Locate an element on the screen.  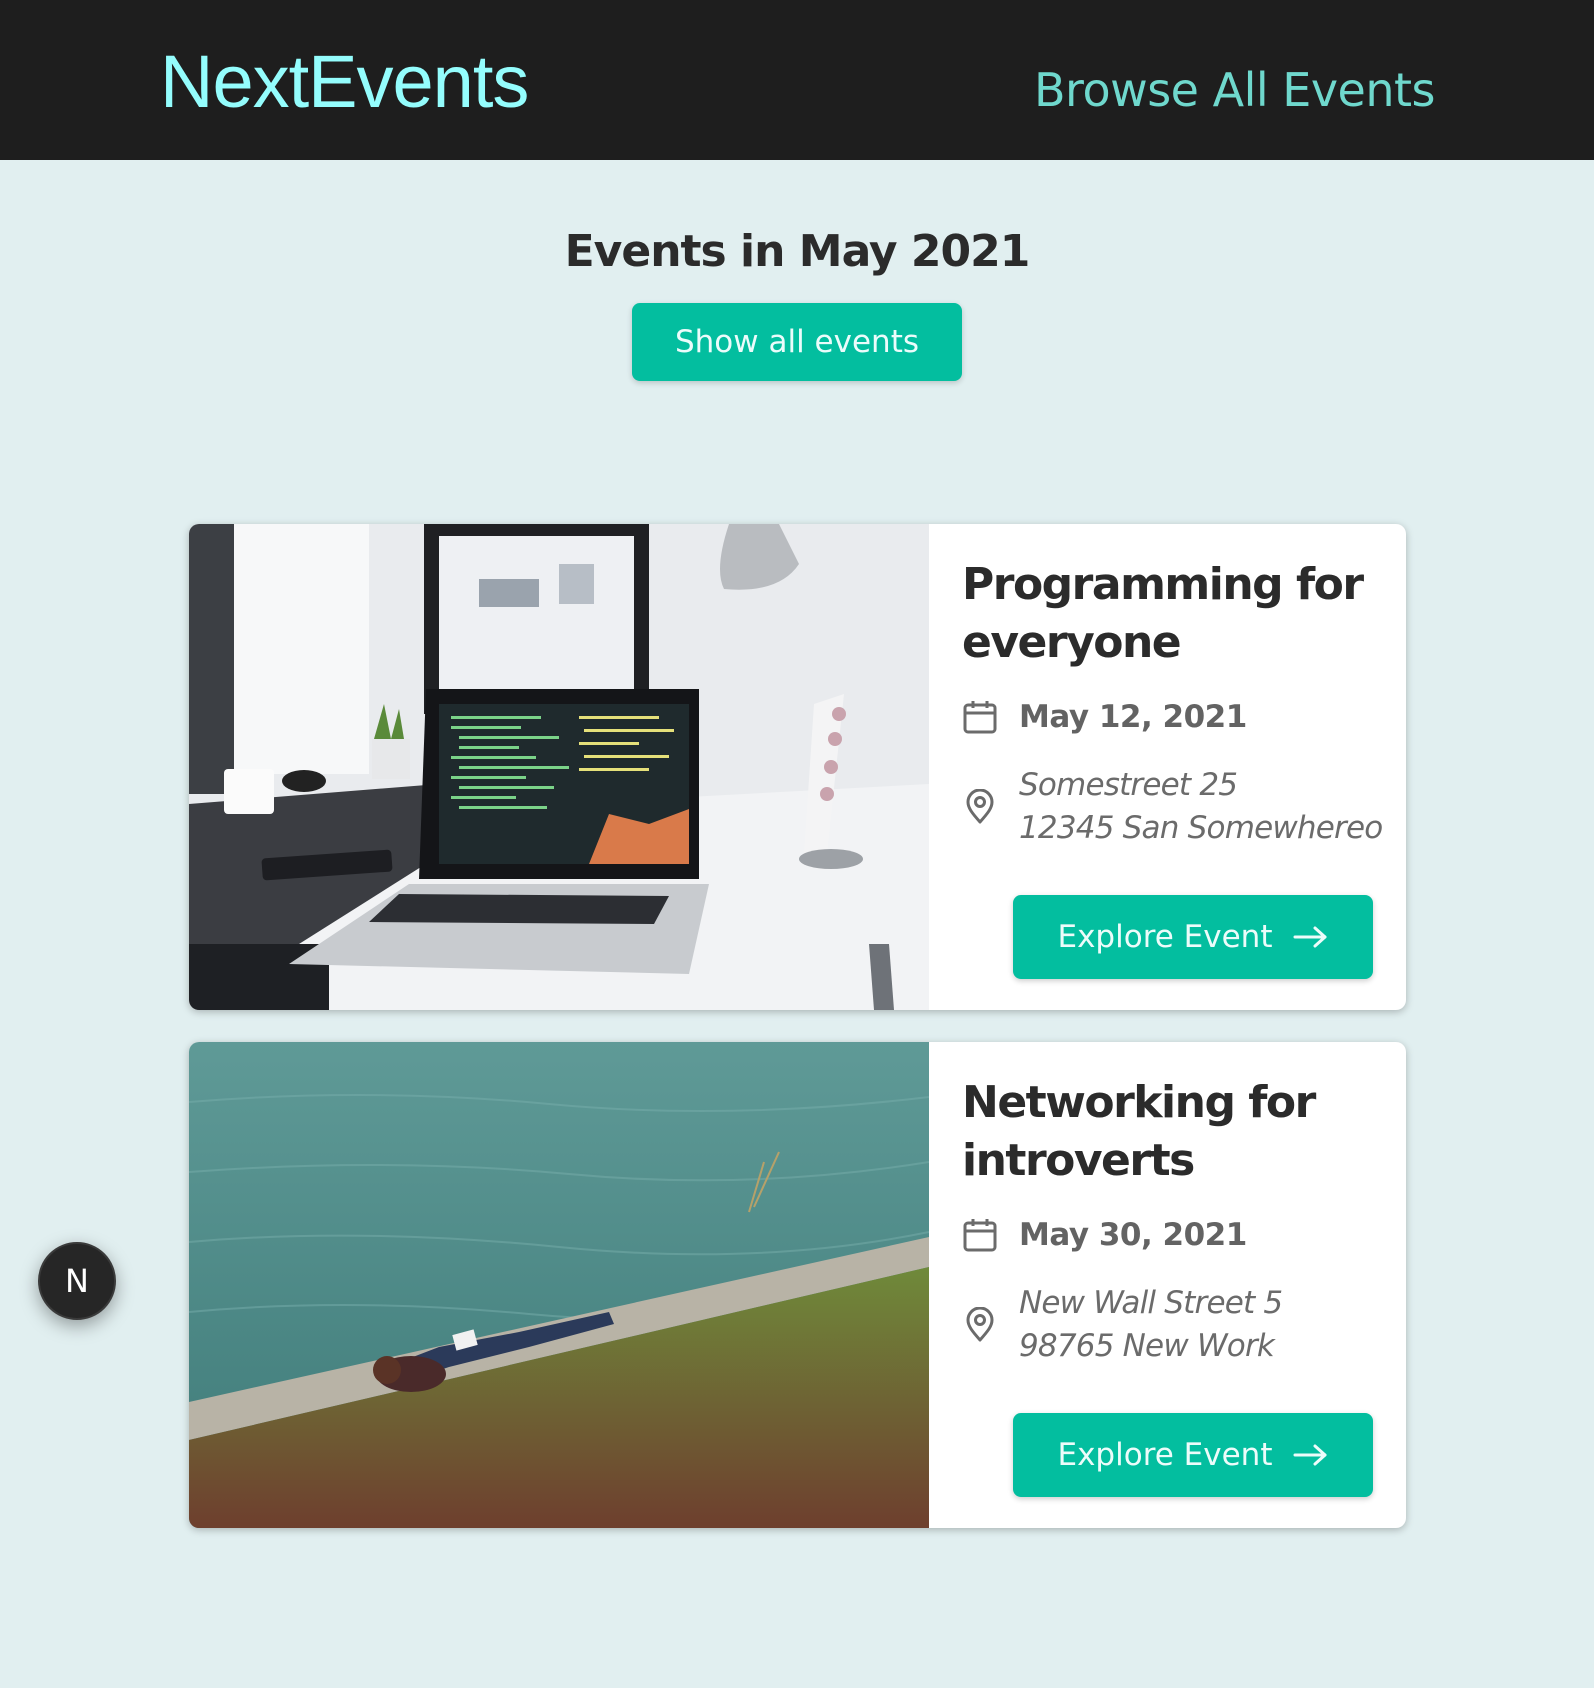
event-date: May 12, 2021 is located at coordinates (1104, 717).